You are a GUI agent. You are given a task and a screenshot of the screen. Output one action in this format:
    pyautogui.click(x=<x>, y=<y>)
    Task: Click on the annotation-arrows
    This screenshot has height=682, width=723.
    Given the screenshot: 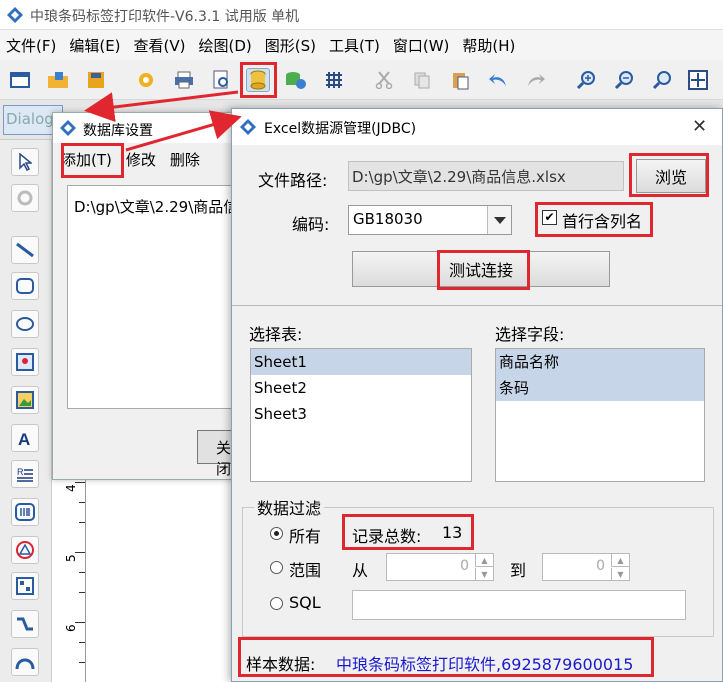 What is the action you would take?
    pyautogui.click(x=163, y=121)
    